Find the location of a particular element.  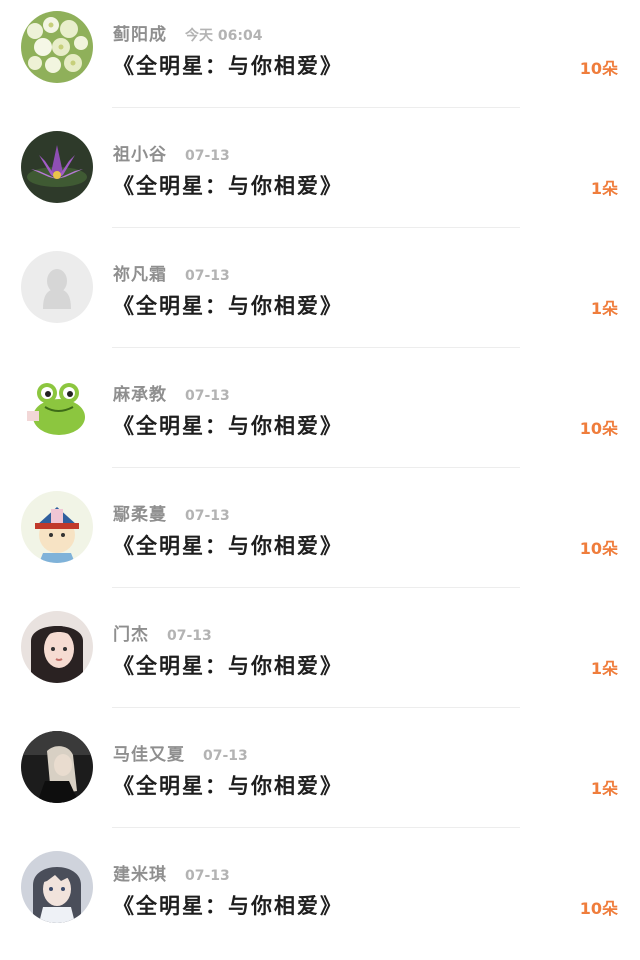

list-item: 马佳又夏 07-13 《全明星：与你相爱》 1朵 is located at coordinates (320, 780).